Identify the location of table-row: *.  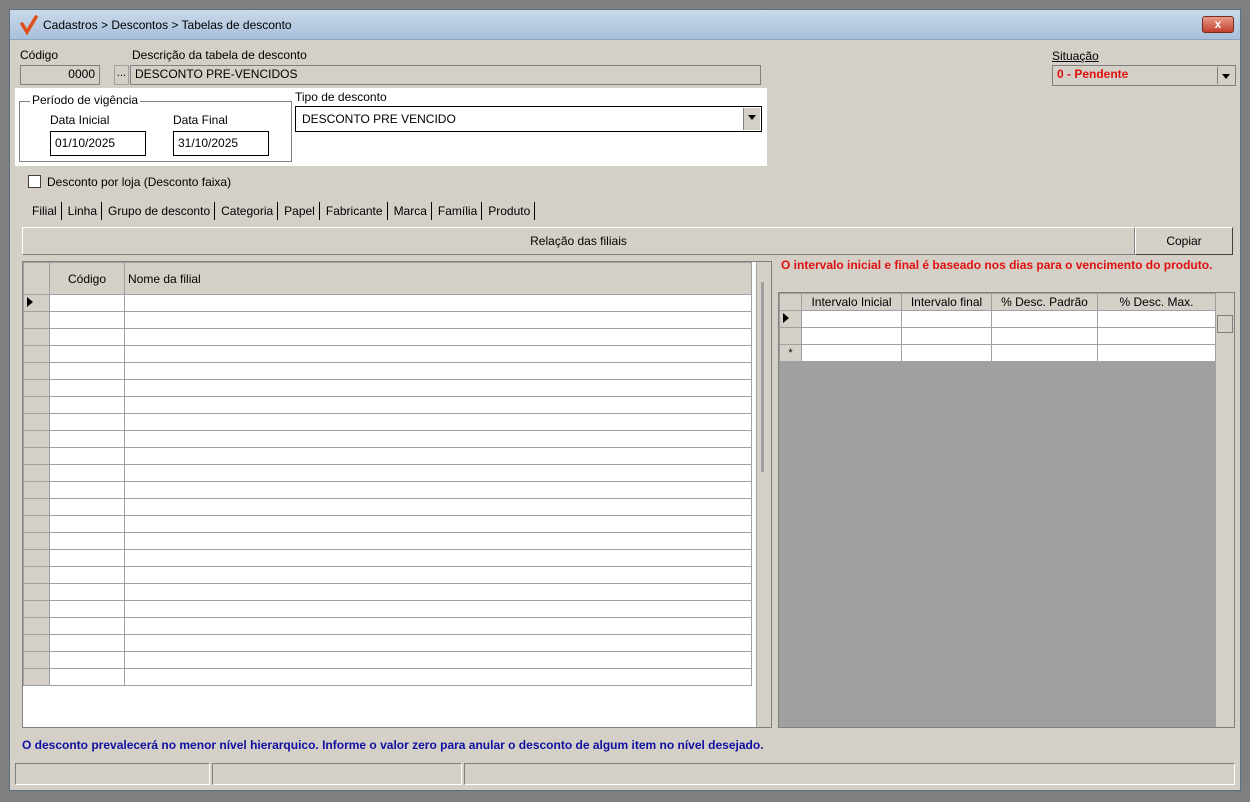
(997, 353).